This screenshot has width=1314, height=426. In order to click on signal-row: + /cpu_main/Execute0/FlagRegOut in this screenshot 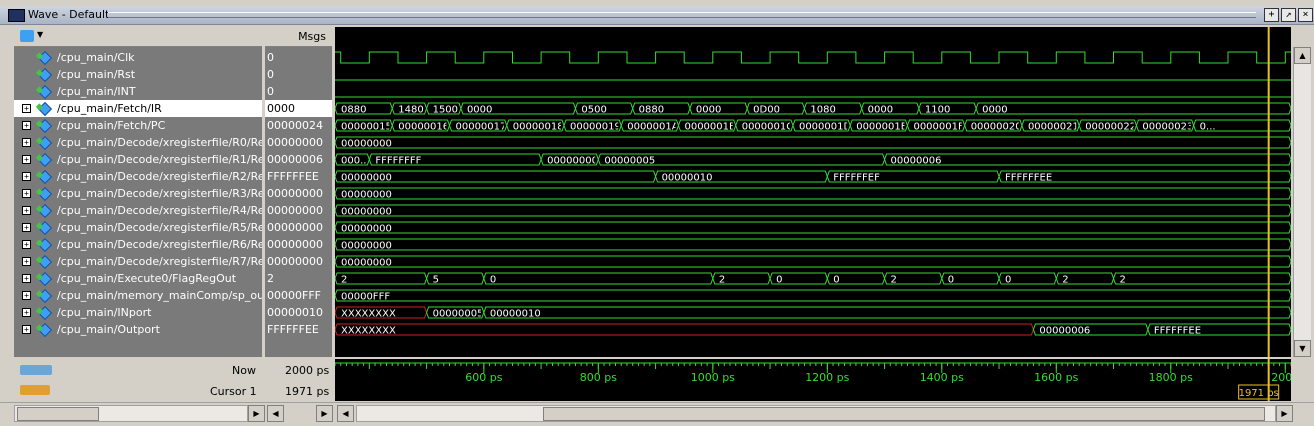, I will do `click(138, 278)`.